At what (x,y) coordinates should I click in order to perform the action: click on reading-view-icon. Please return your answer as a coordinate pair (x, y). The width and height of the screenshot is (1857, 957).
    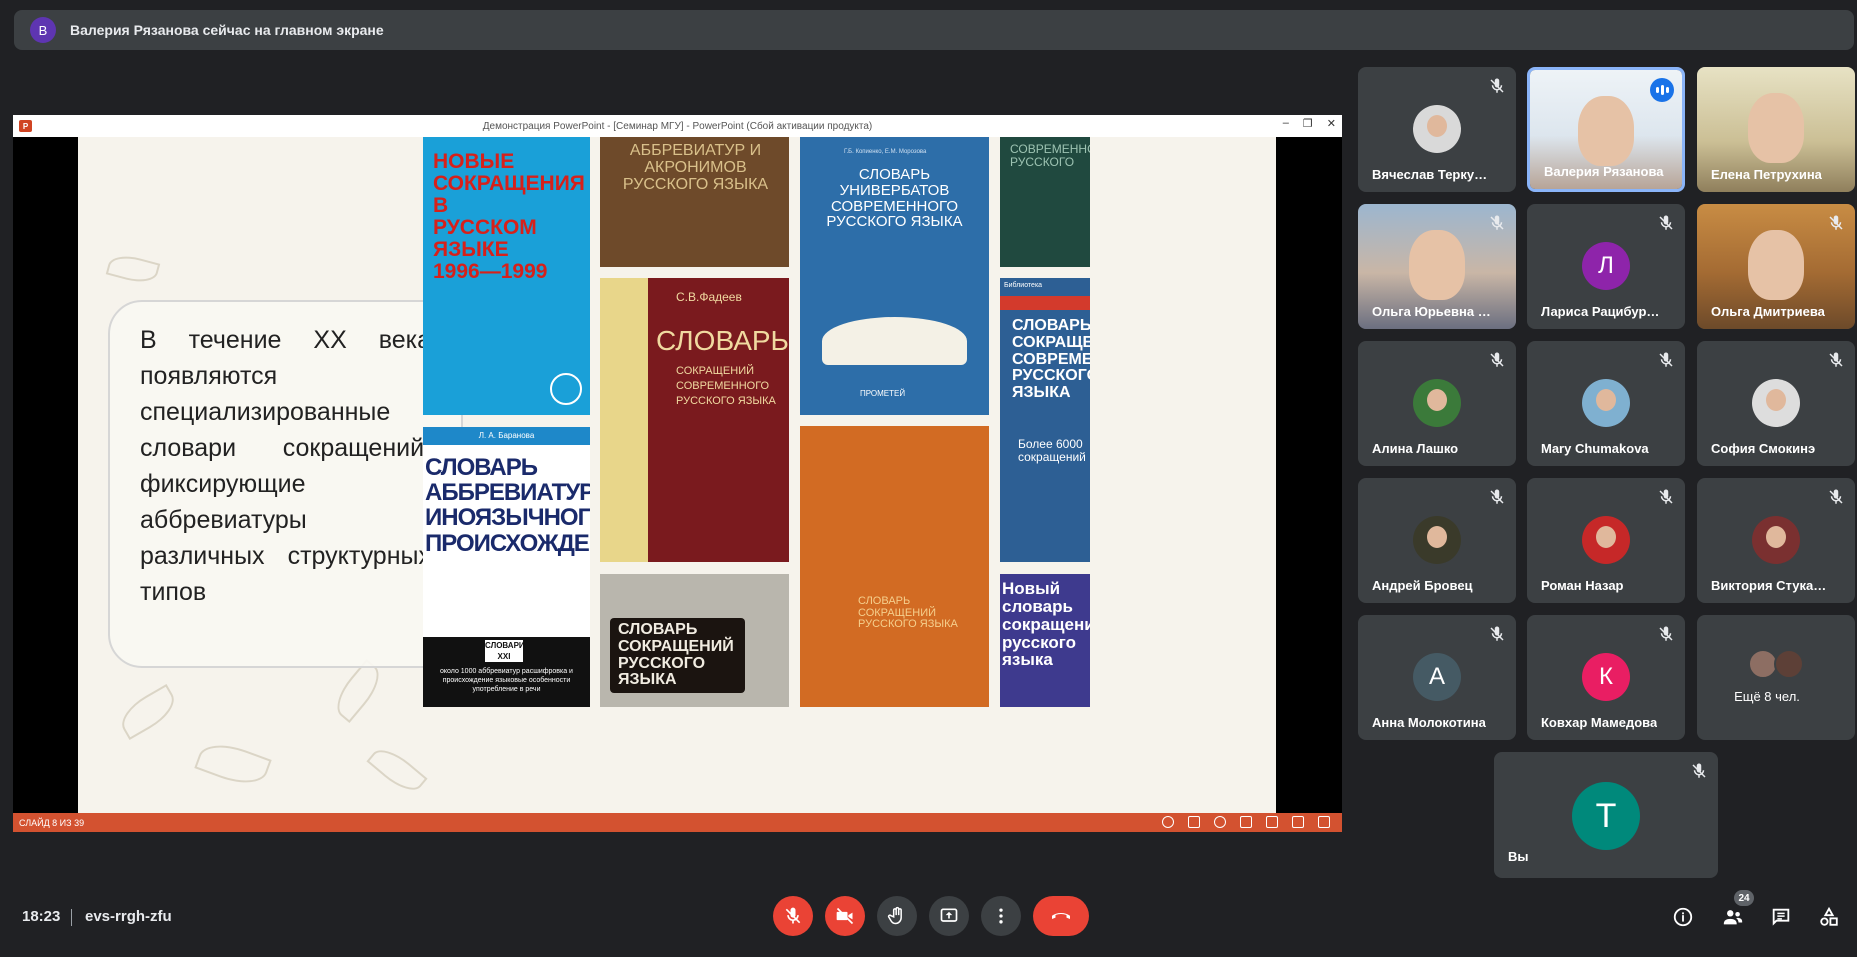
    Looking at the image, I should click on (1298, 822).